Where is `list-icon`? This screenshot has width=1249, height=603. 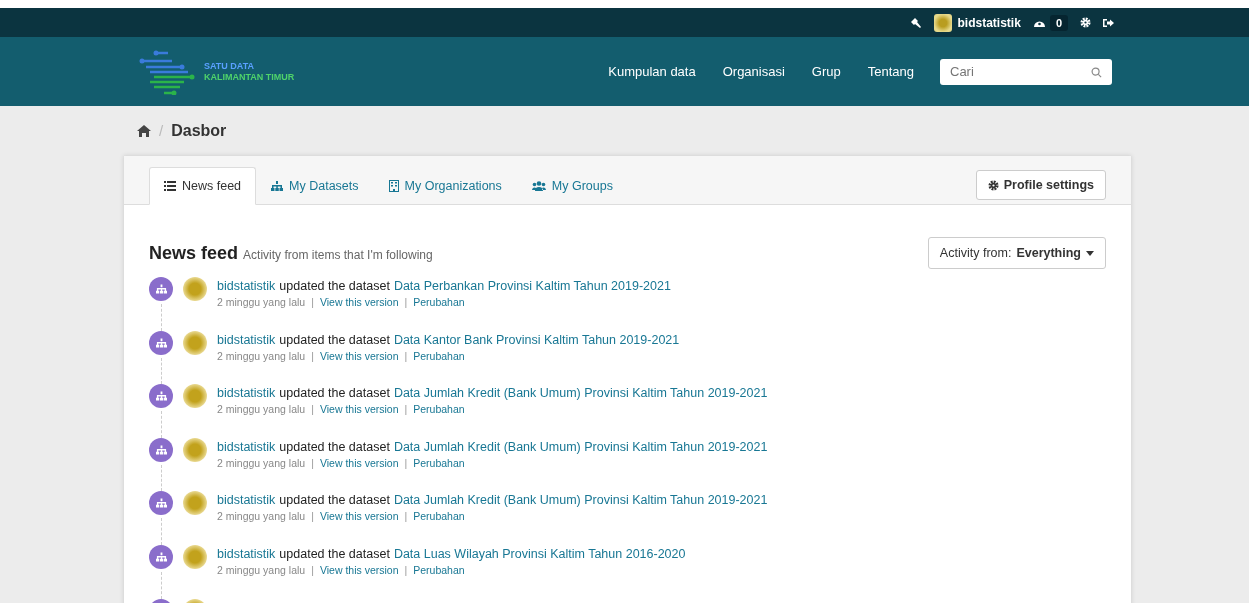 list-icon is located at coordinates (170, 186).